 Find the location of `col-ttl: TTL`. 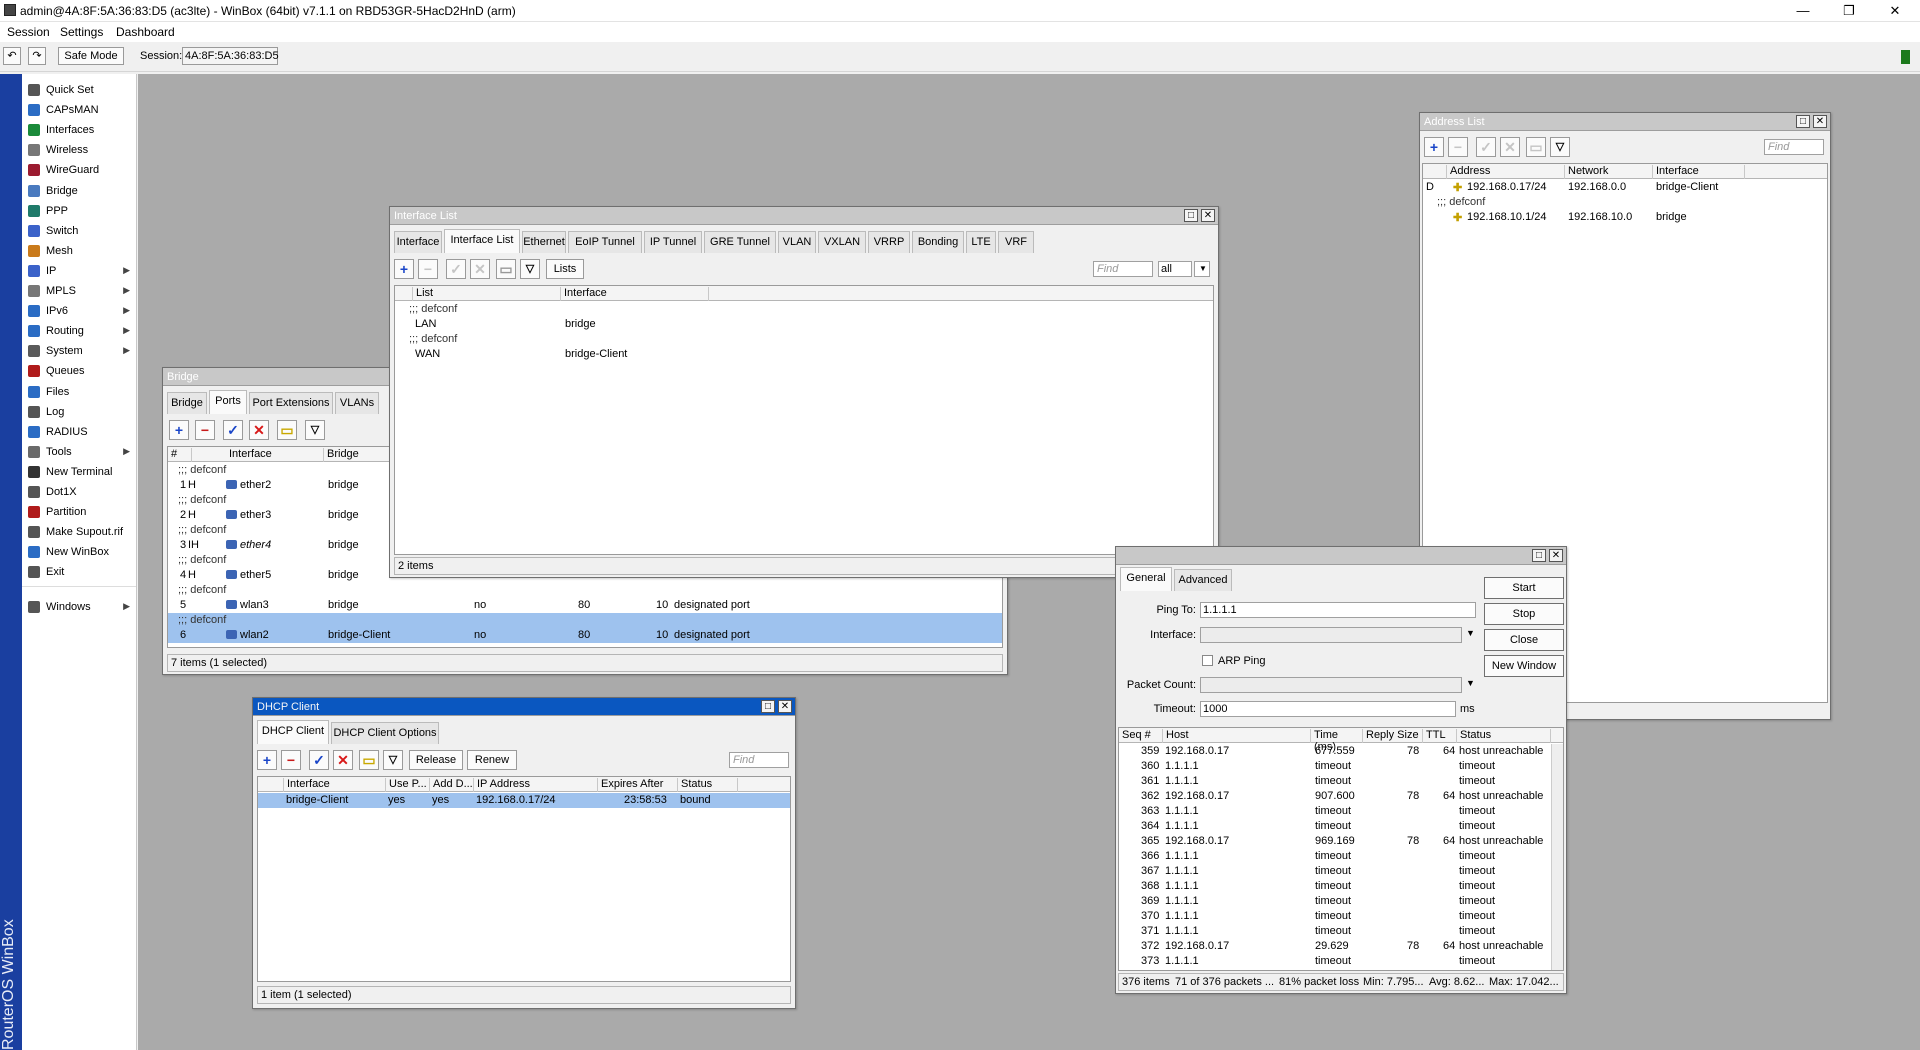

col-ttl: TTL is located at coordinates (1440, 736).